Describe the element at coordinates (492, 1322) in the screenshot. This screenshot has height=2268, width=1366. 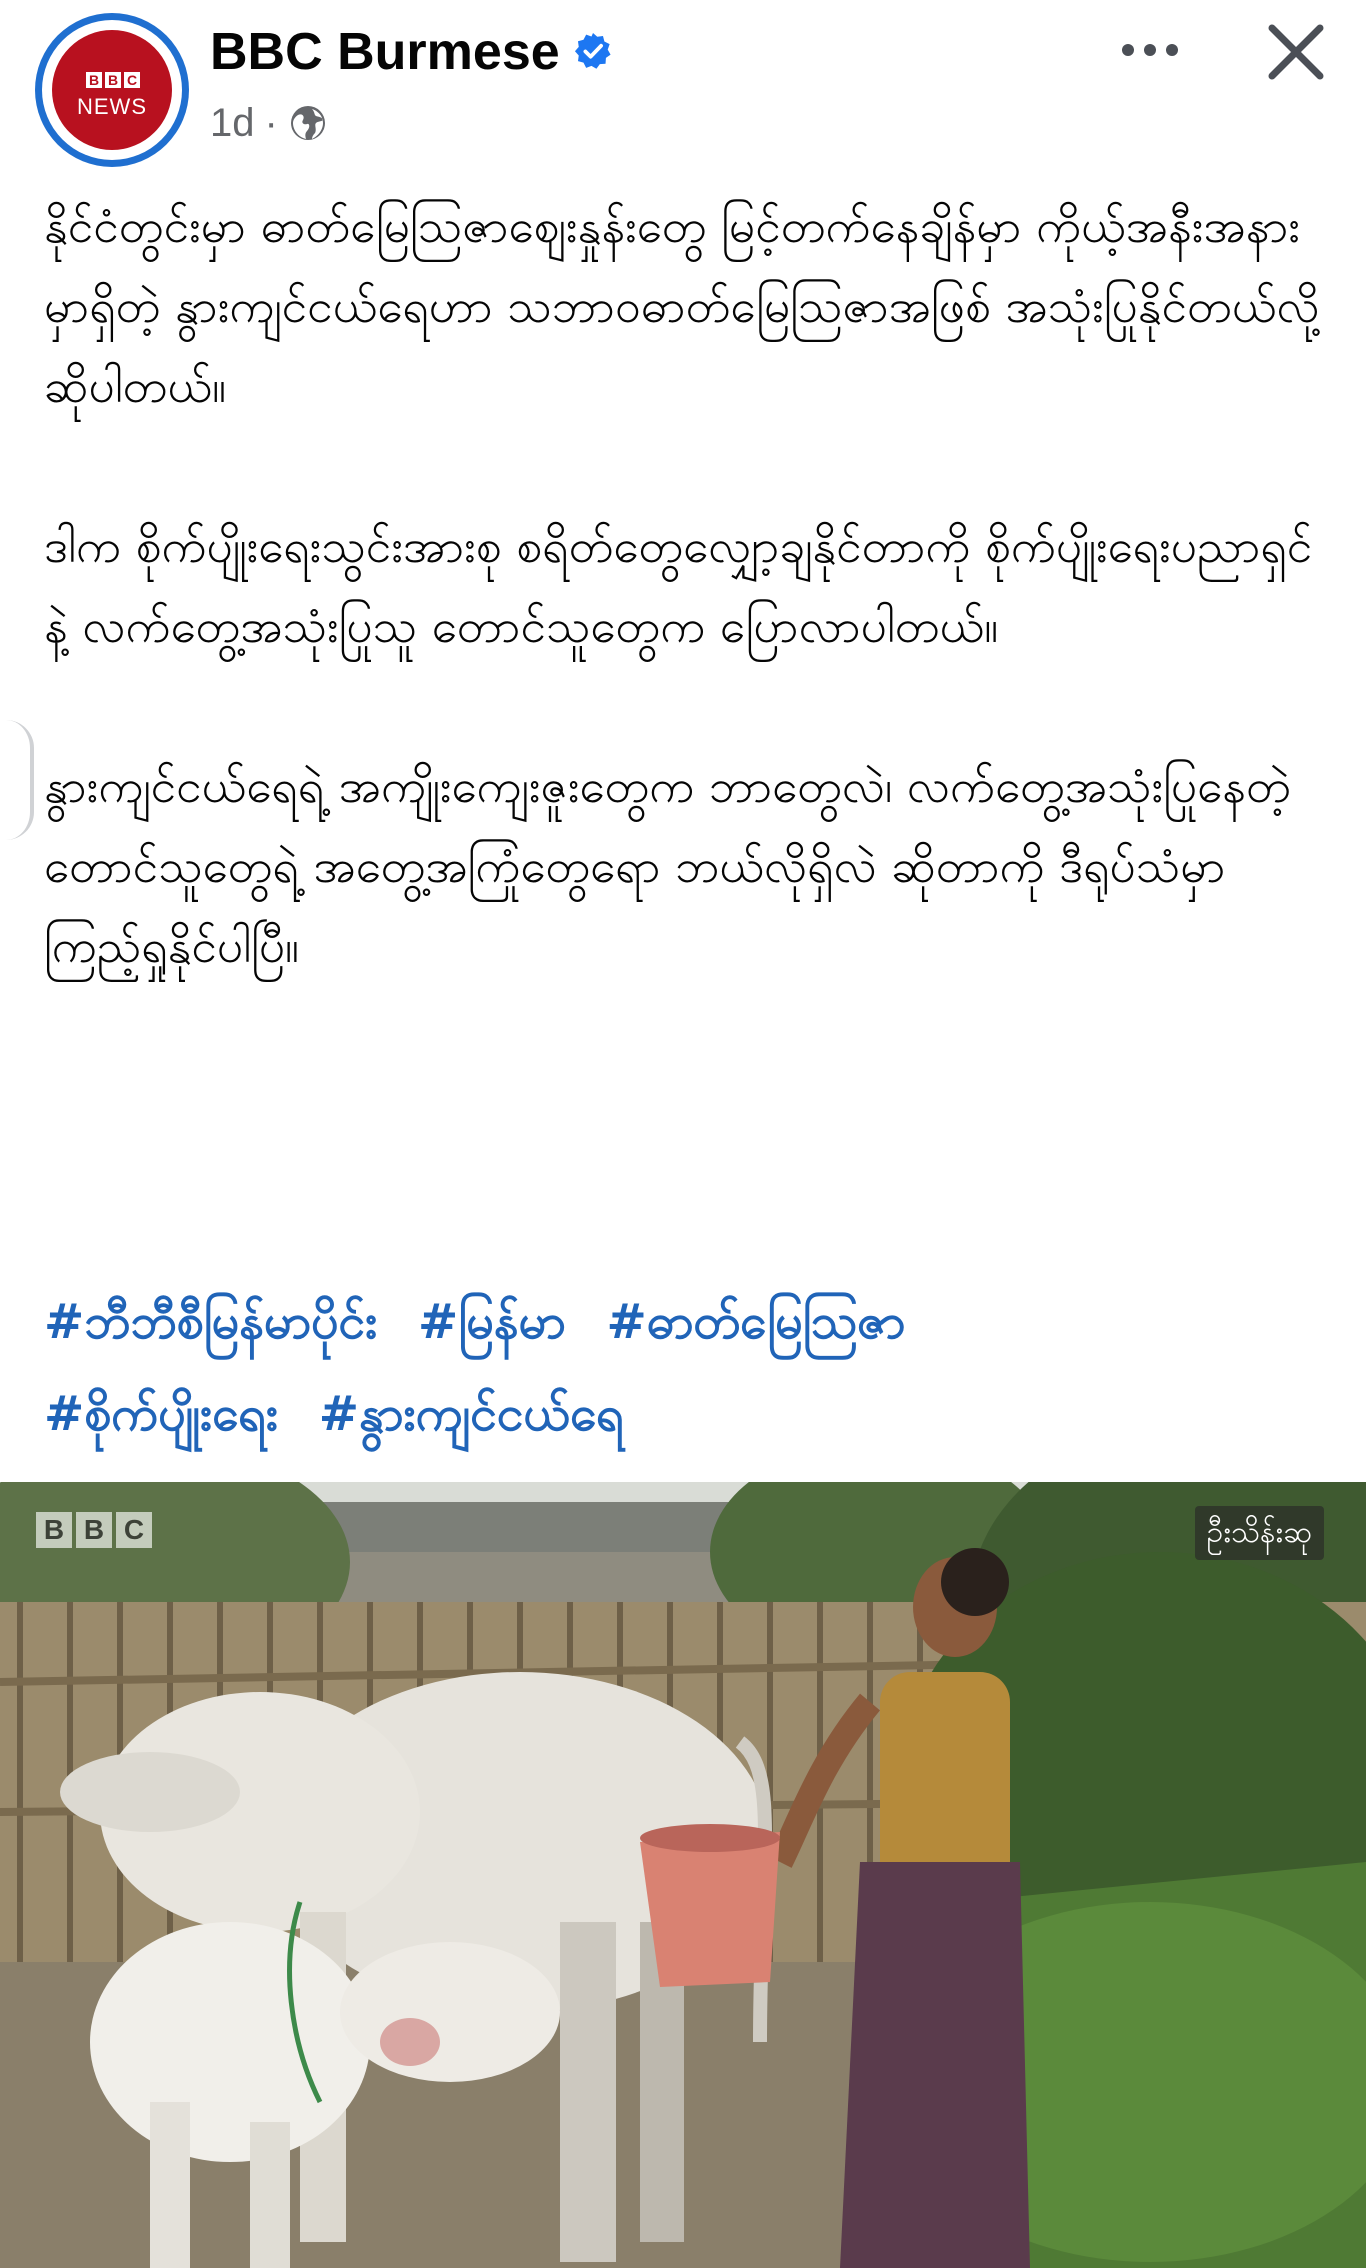
I see `hashtag-link: #မြန်မာ` at that location.